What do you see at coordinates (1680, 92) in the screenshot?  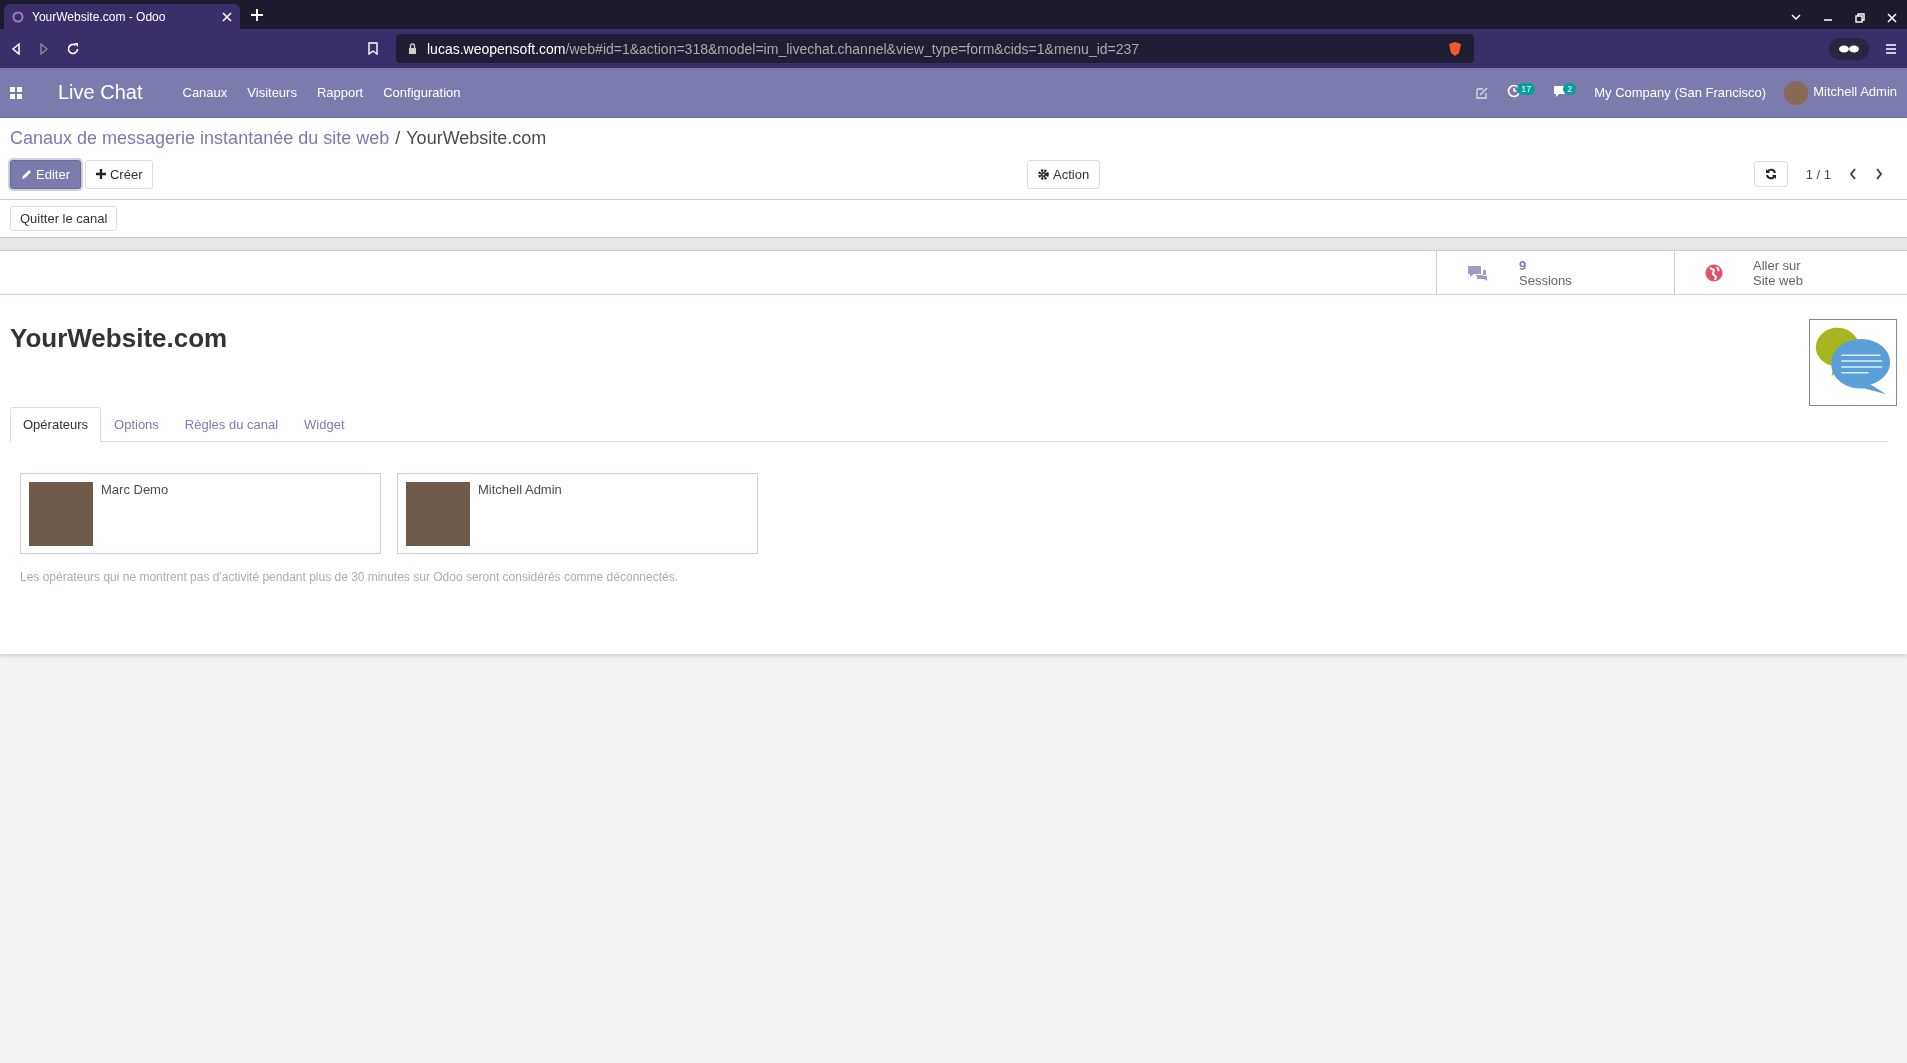 I see `company-switcher: My Company (San Francisco)` at bounding box center [1680, 92].